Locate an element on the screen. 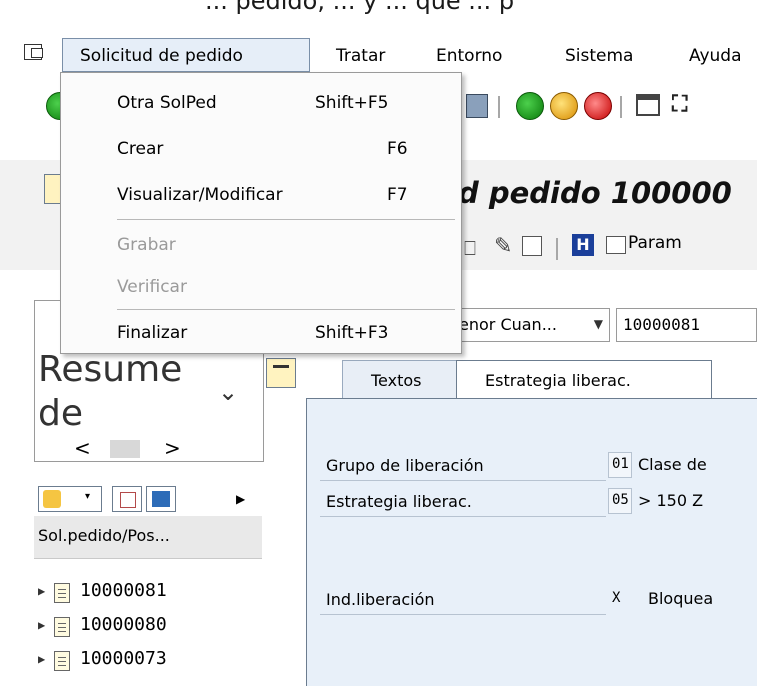 The height and width of the screenshot is (686, 757). menu-item-label: Grabar is located at coordinates (146, 245).